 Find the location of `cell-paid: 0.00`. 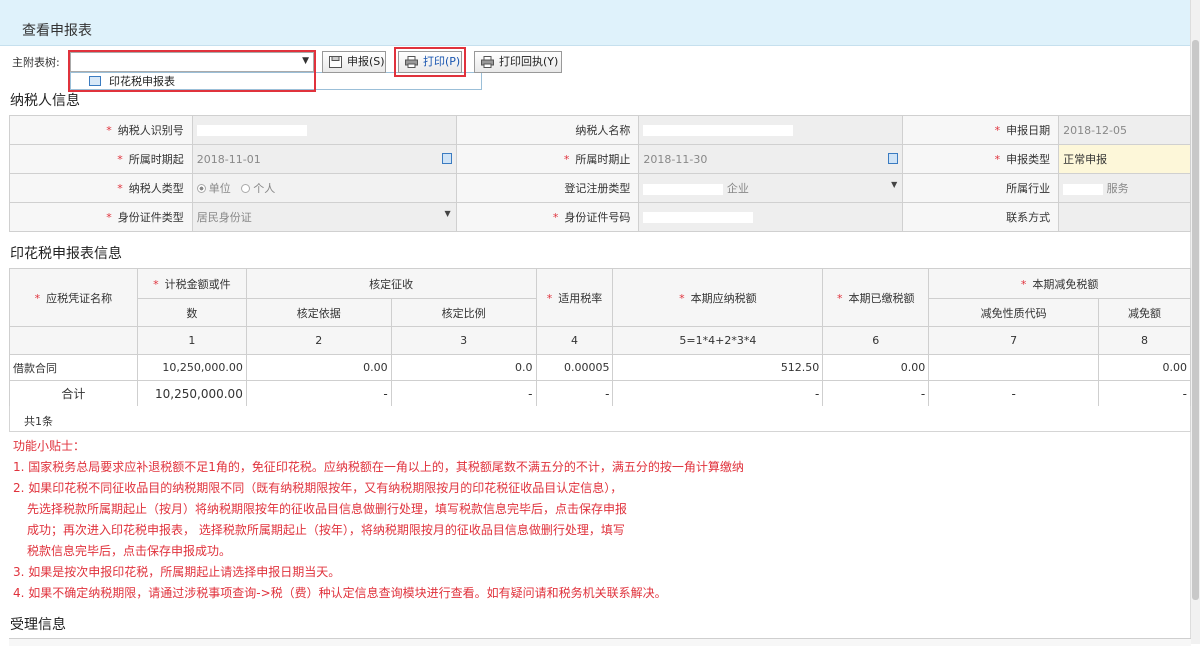

cell-paid: 0.00 is located at coordinates (876, 367).